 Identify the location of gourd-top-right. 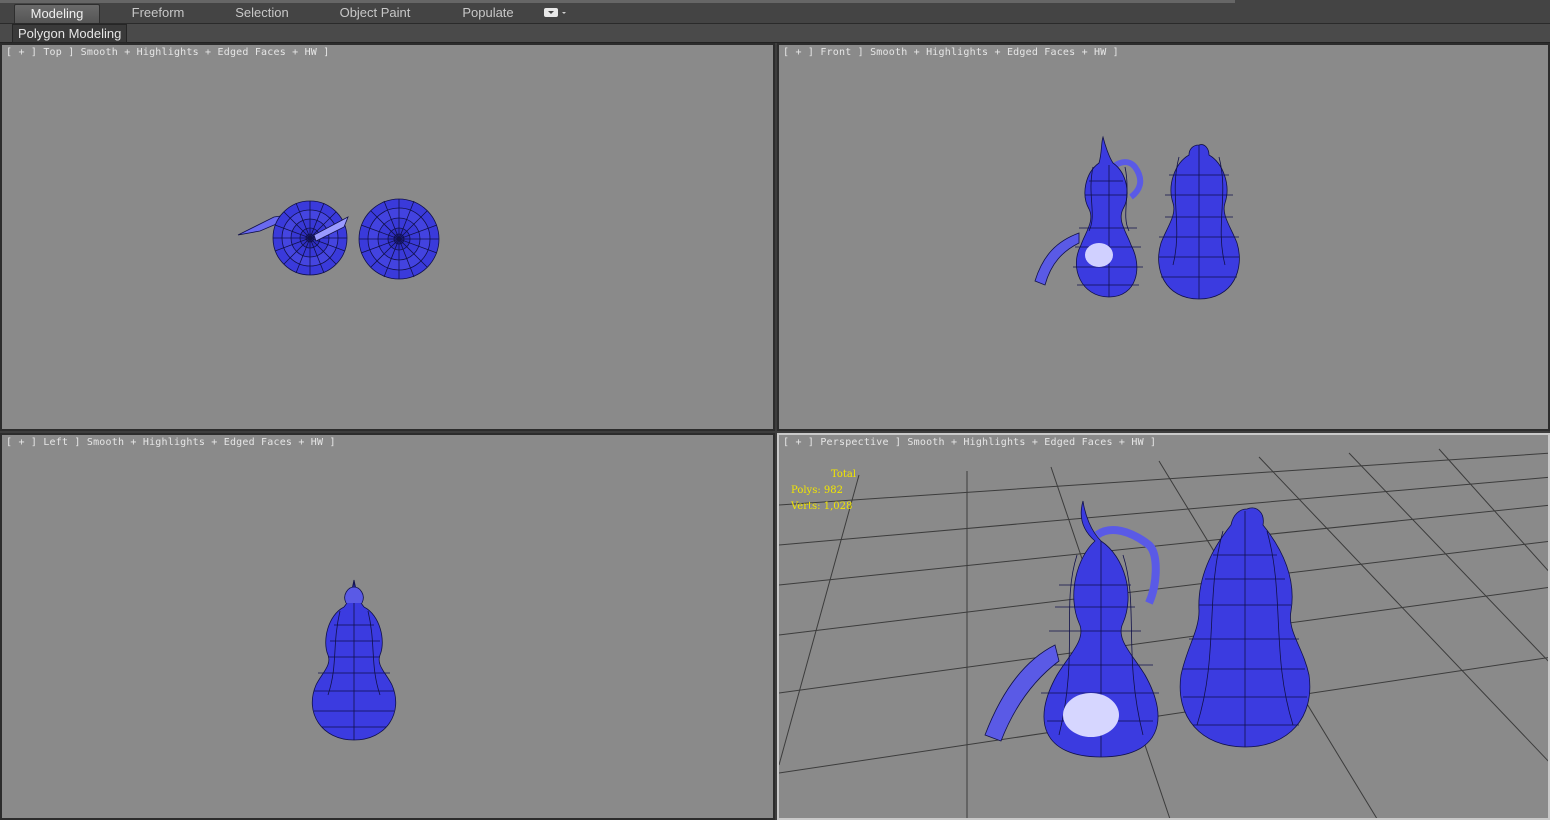
(399, 239).